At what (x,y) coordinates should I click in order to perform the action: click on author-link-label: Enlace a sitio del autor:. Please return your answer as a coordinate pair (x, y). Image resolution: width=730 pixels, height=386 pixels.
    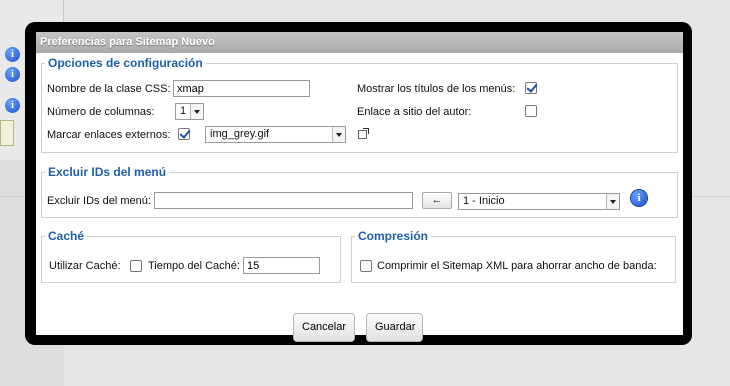
    Looking at the image, I should click on (414, 112).